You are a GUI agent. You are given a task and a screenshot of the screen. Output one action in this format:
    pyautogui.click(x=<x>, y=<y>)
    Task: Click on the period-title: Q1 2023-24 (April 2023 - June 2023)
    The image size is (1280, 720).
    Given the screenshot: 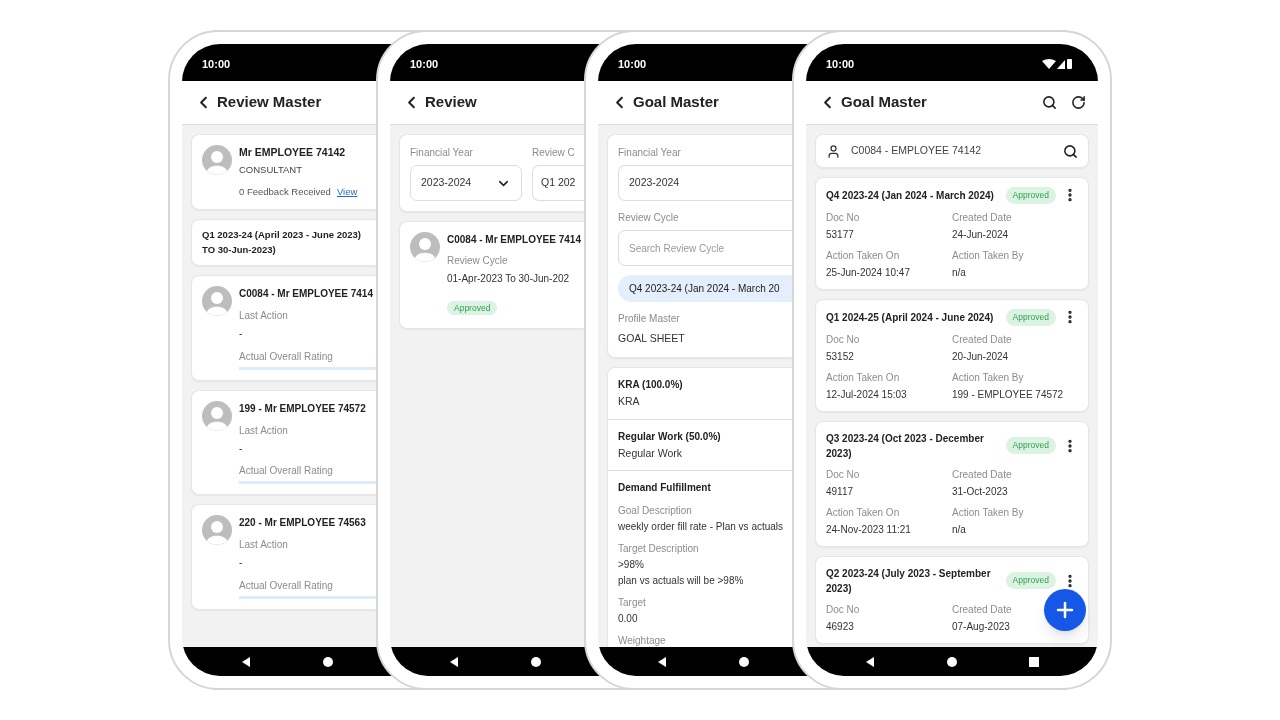 What is the action you would take?
    pyautogui.click(x=281, y=235)
    